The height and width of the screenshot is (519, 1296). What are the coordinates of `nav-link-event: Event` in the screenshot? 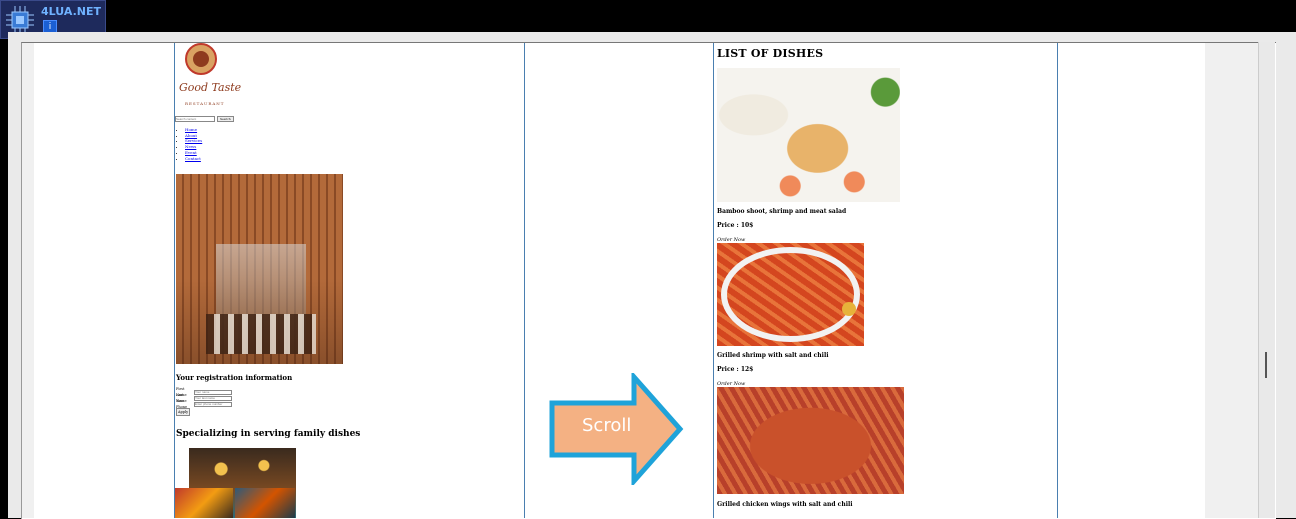 It's located at (191, 152).